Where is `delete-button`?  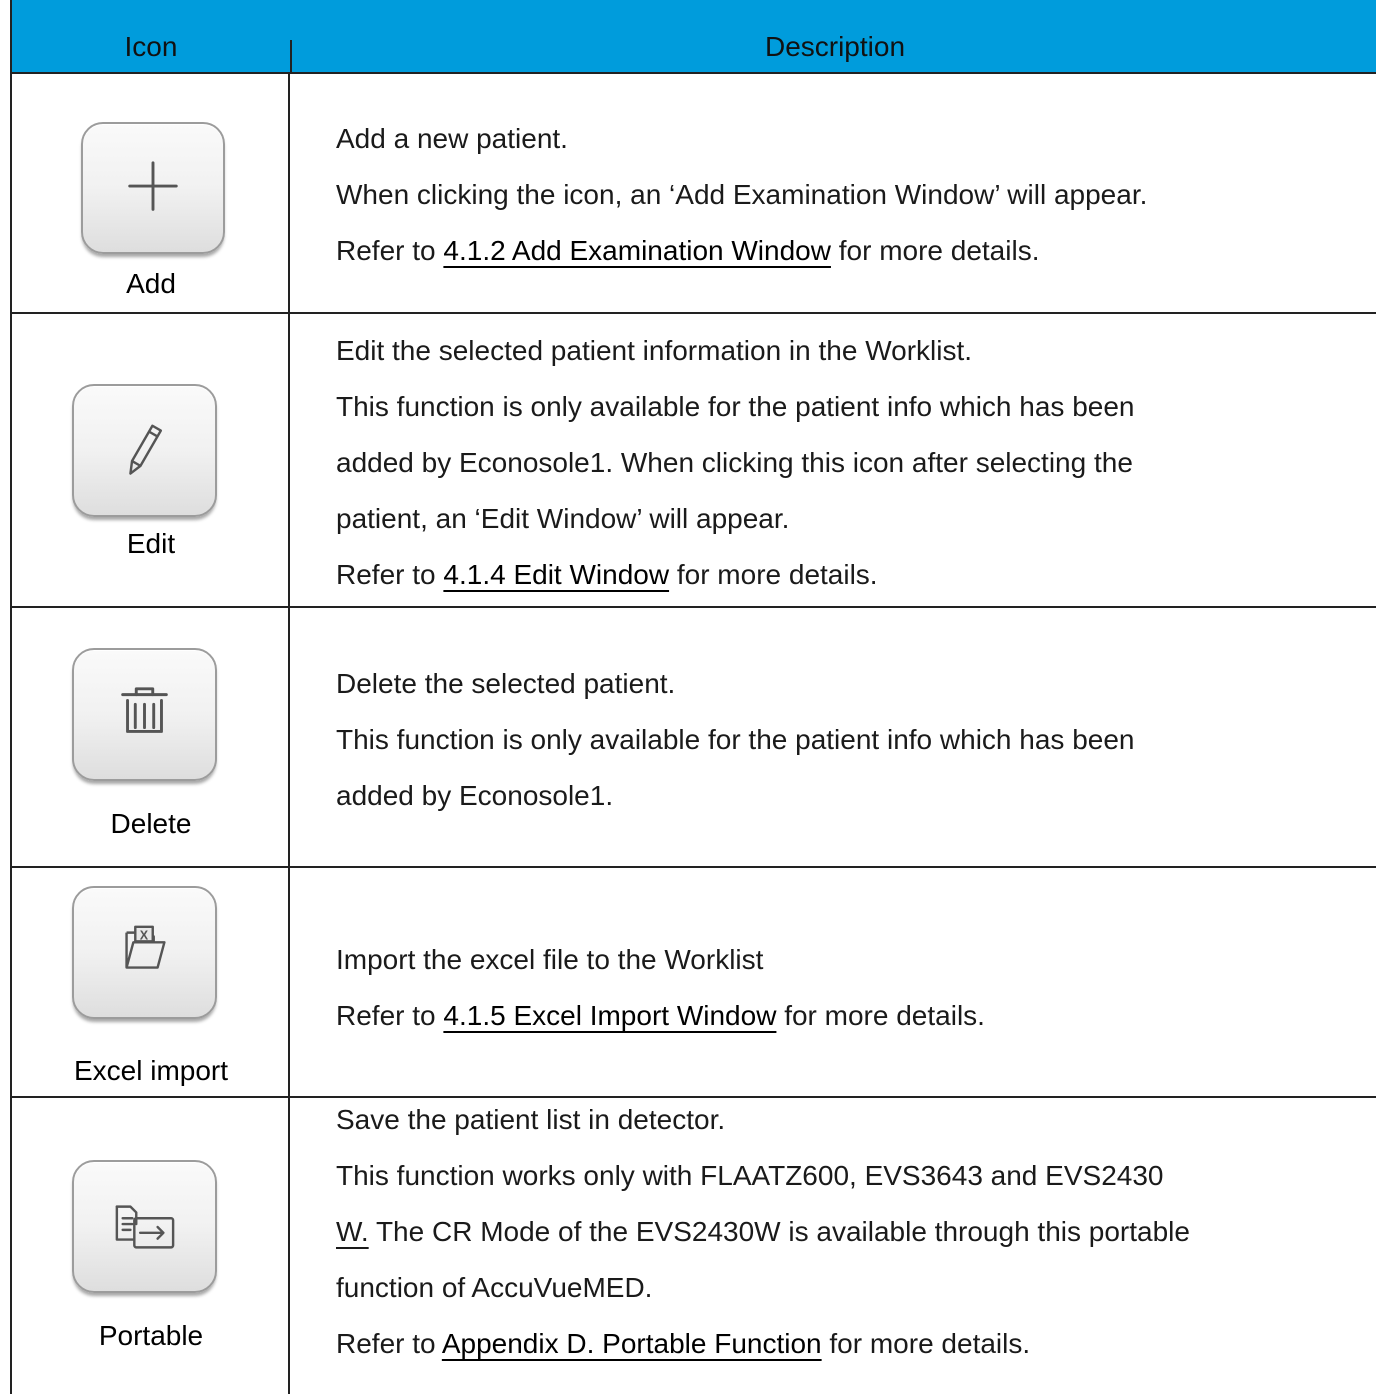
delete-button is located at coordinates (144, 714).